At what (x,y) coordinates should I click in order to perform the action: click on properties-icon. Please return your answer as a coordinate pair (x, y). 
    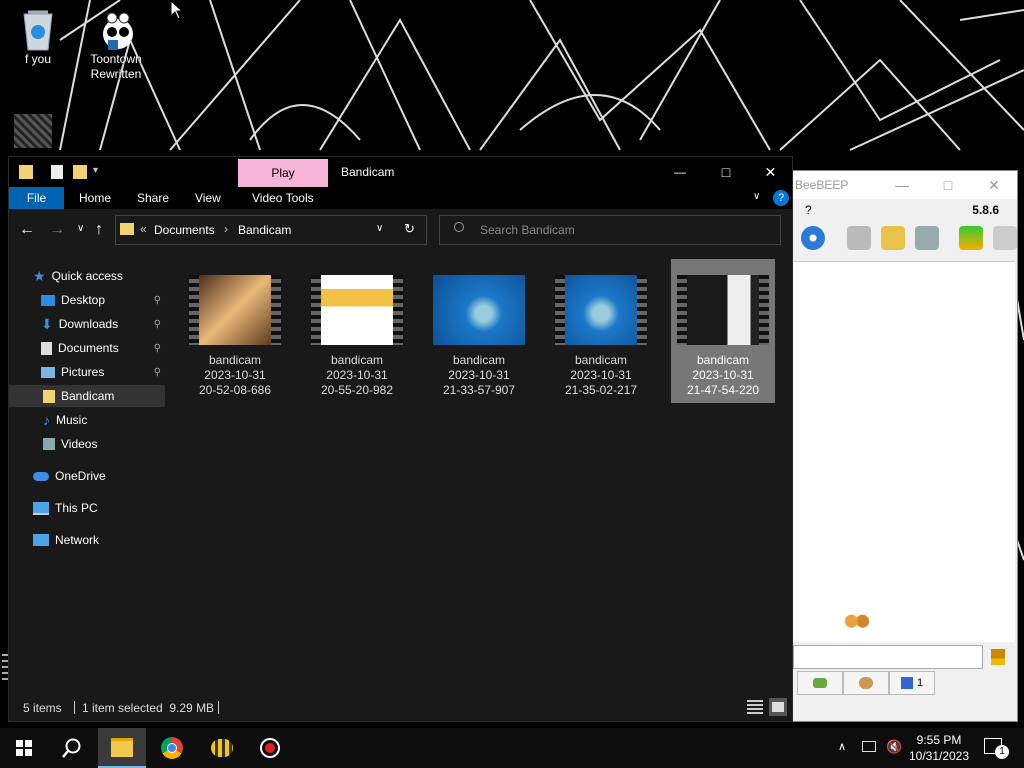
    Looking at the image, I should click on (57, 172).